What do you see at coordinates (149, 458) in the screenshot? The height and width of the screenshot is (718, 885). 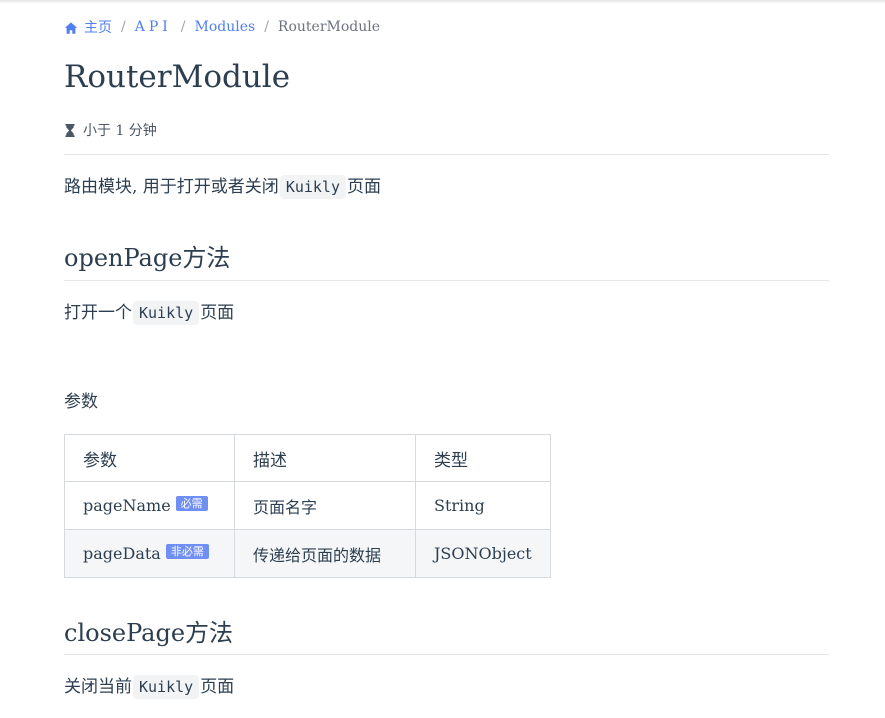 I see `table-header-cell: 参数` at bounding box center [149, 458].